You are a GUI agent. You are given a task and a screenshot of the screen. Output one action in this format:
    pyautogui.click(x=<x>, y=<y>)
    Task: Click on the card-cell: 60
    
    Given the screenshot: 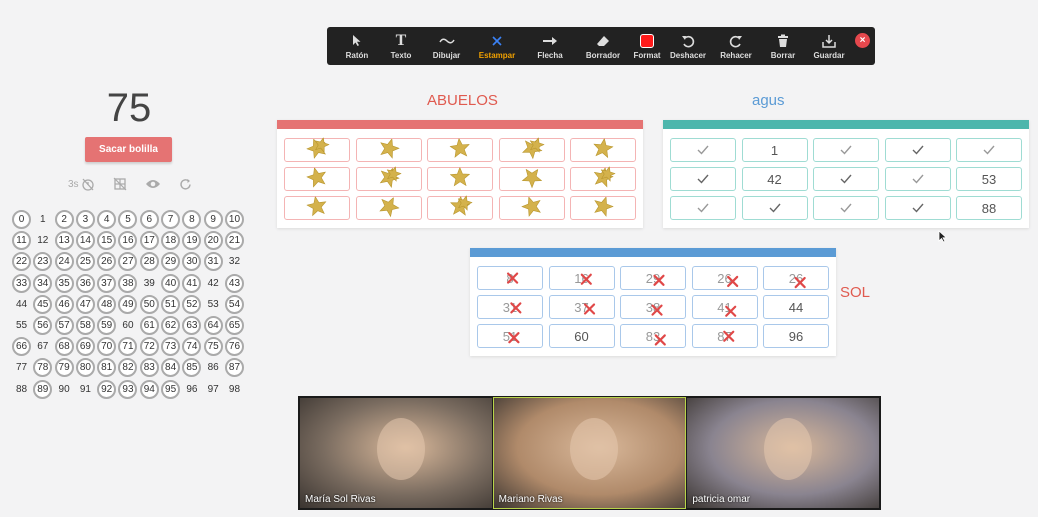 What is the action you would take?
    pyautogui.click(x=581, y=336)
    